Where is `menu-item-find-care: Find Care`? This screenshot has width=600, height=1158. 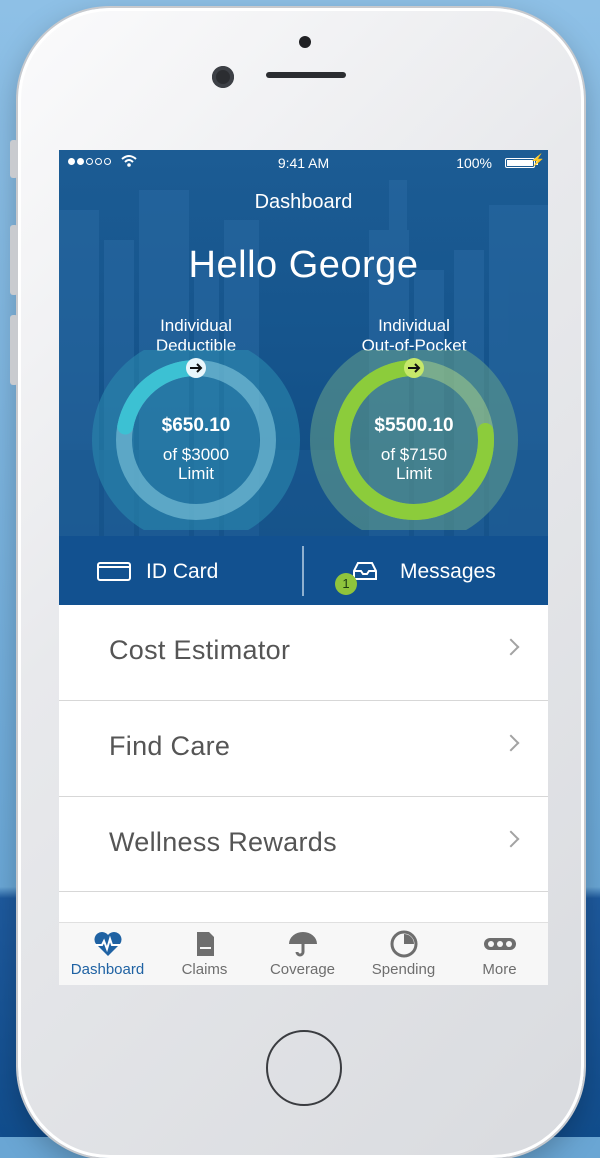 menu-item-find-care: Find Care is located at coordinates (303, 749).